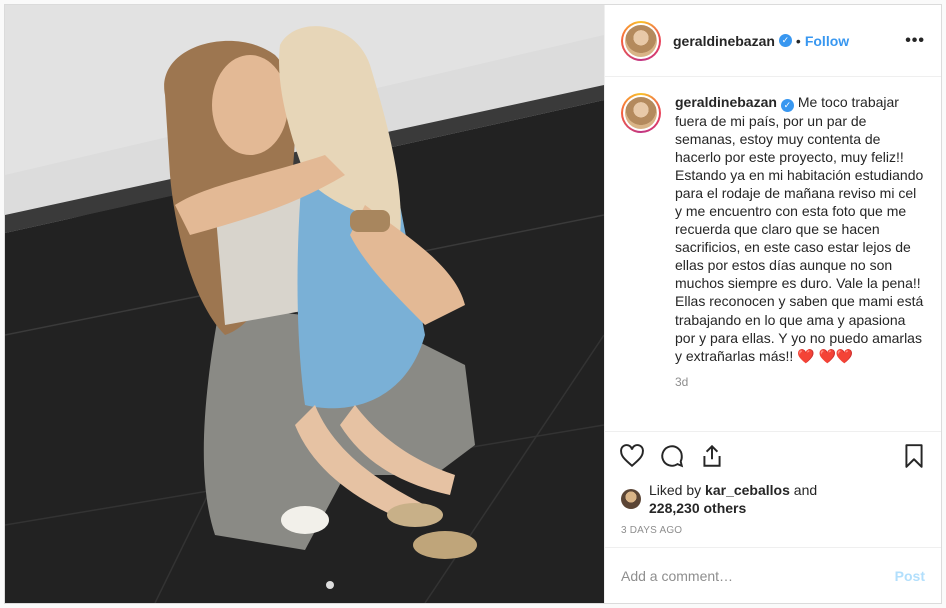 The image size is (946, 608). Describe the element at coordinates (672, 456) in the screenshot. I see `comment-bubble-icon` at that location.